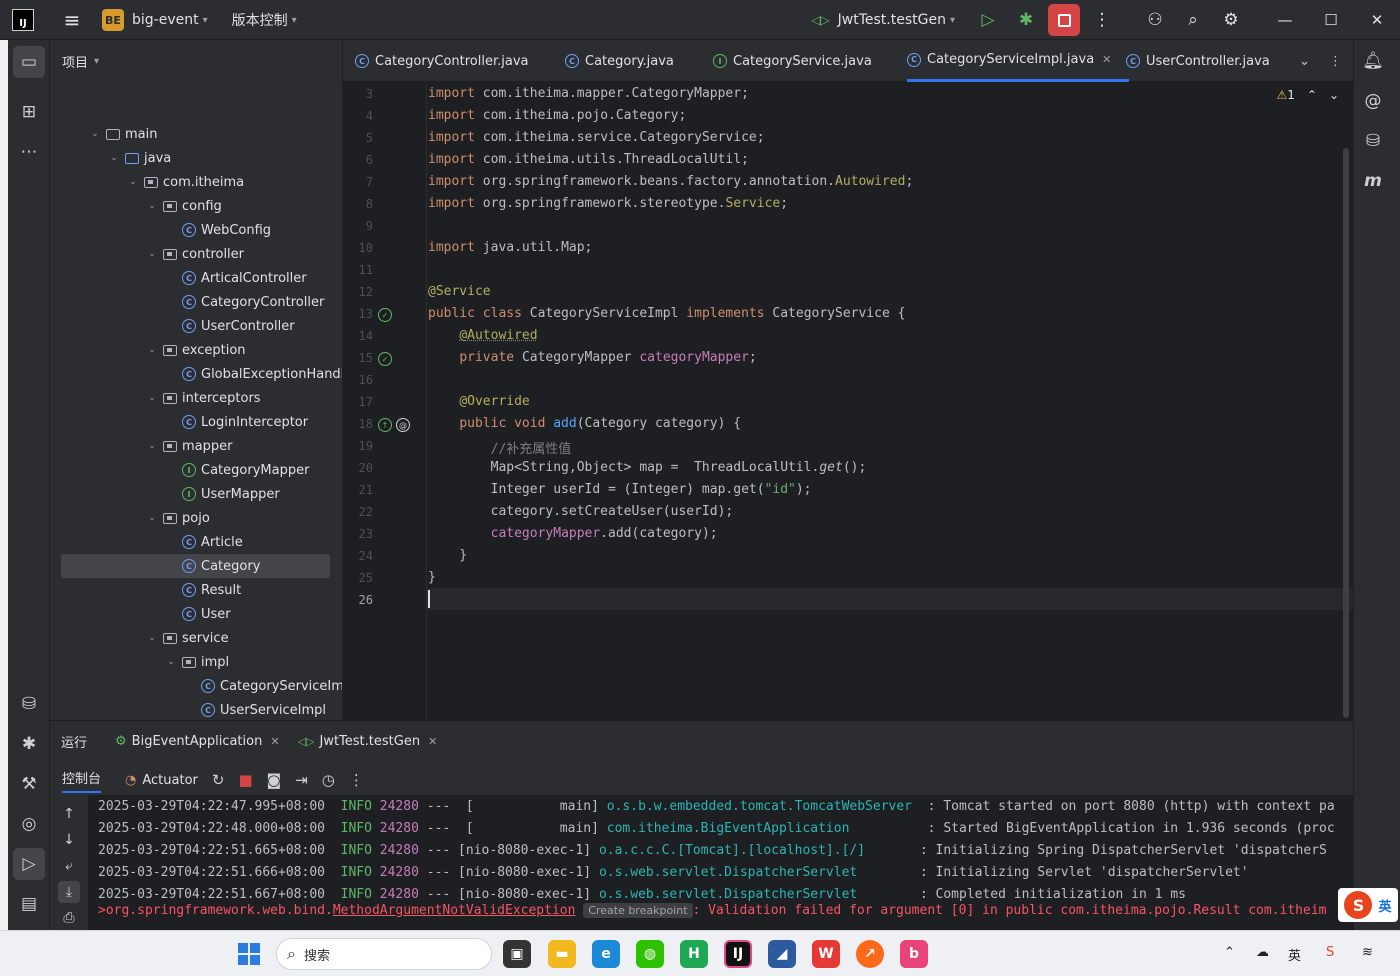  Describe the element at coordinates (195, 566) in the screenshot. I see `tree-item: C Category` at that location.